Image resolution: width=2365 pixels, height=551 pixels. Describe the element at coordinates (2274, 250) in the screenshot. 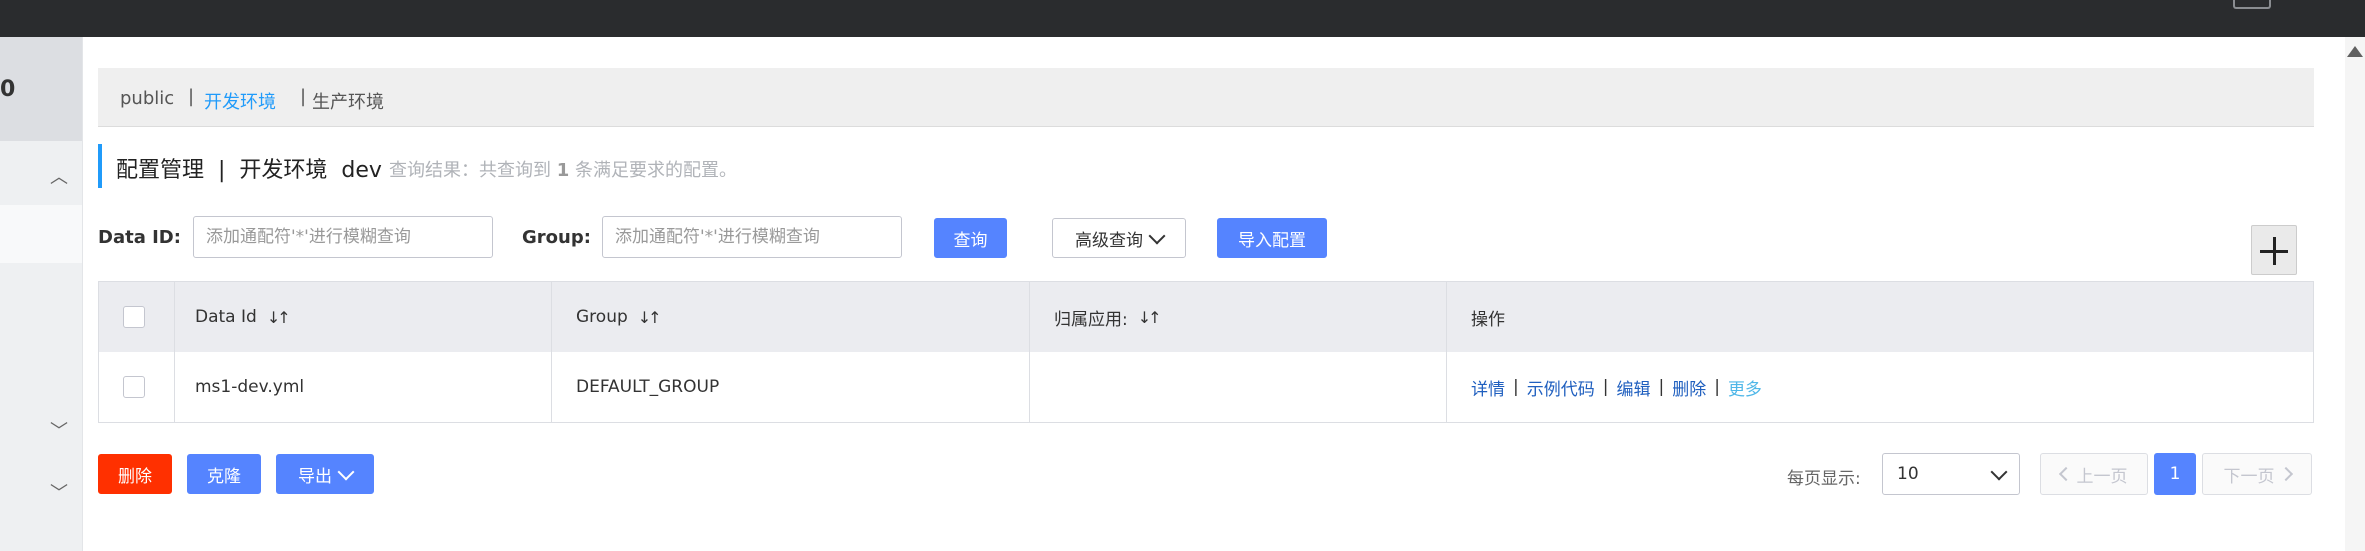

I see `plus-icon` at that location.